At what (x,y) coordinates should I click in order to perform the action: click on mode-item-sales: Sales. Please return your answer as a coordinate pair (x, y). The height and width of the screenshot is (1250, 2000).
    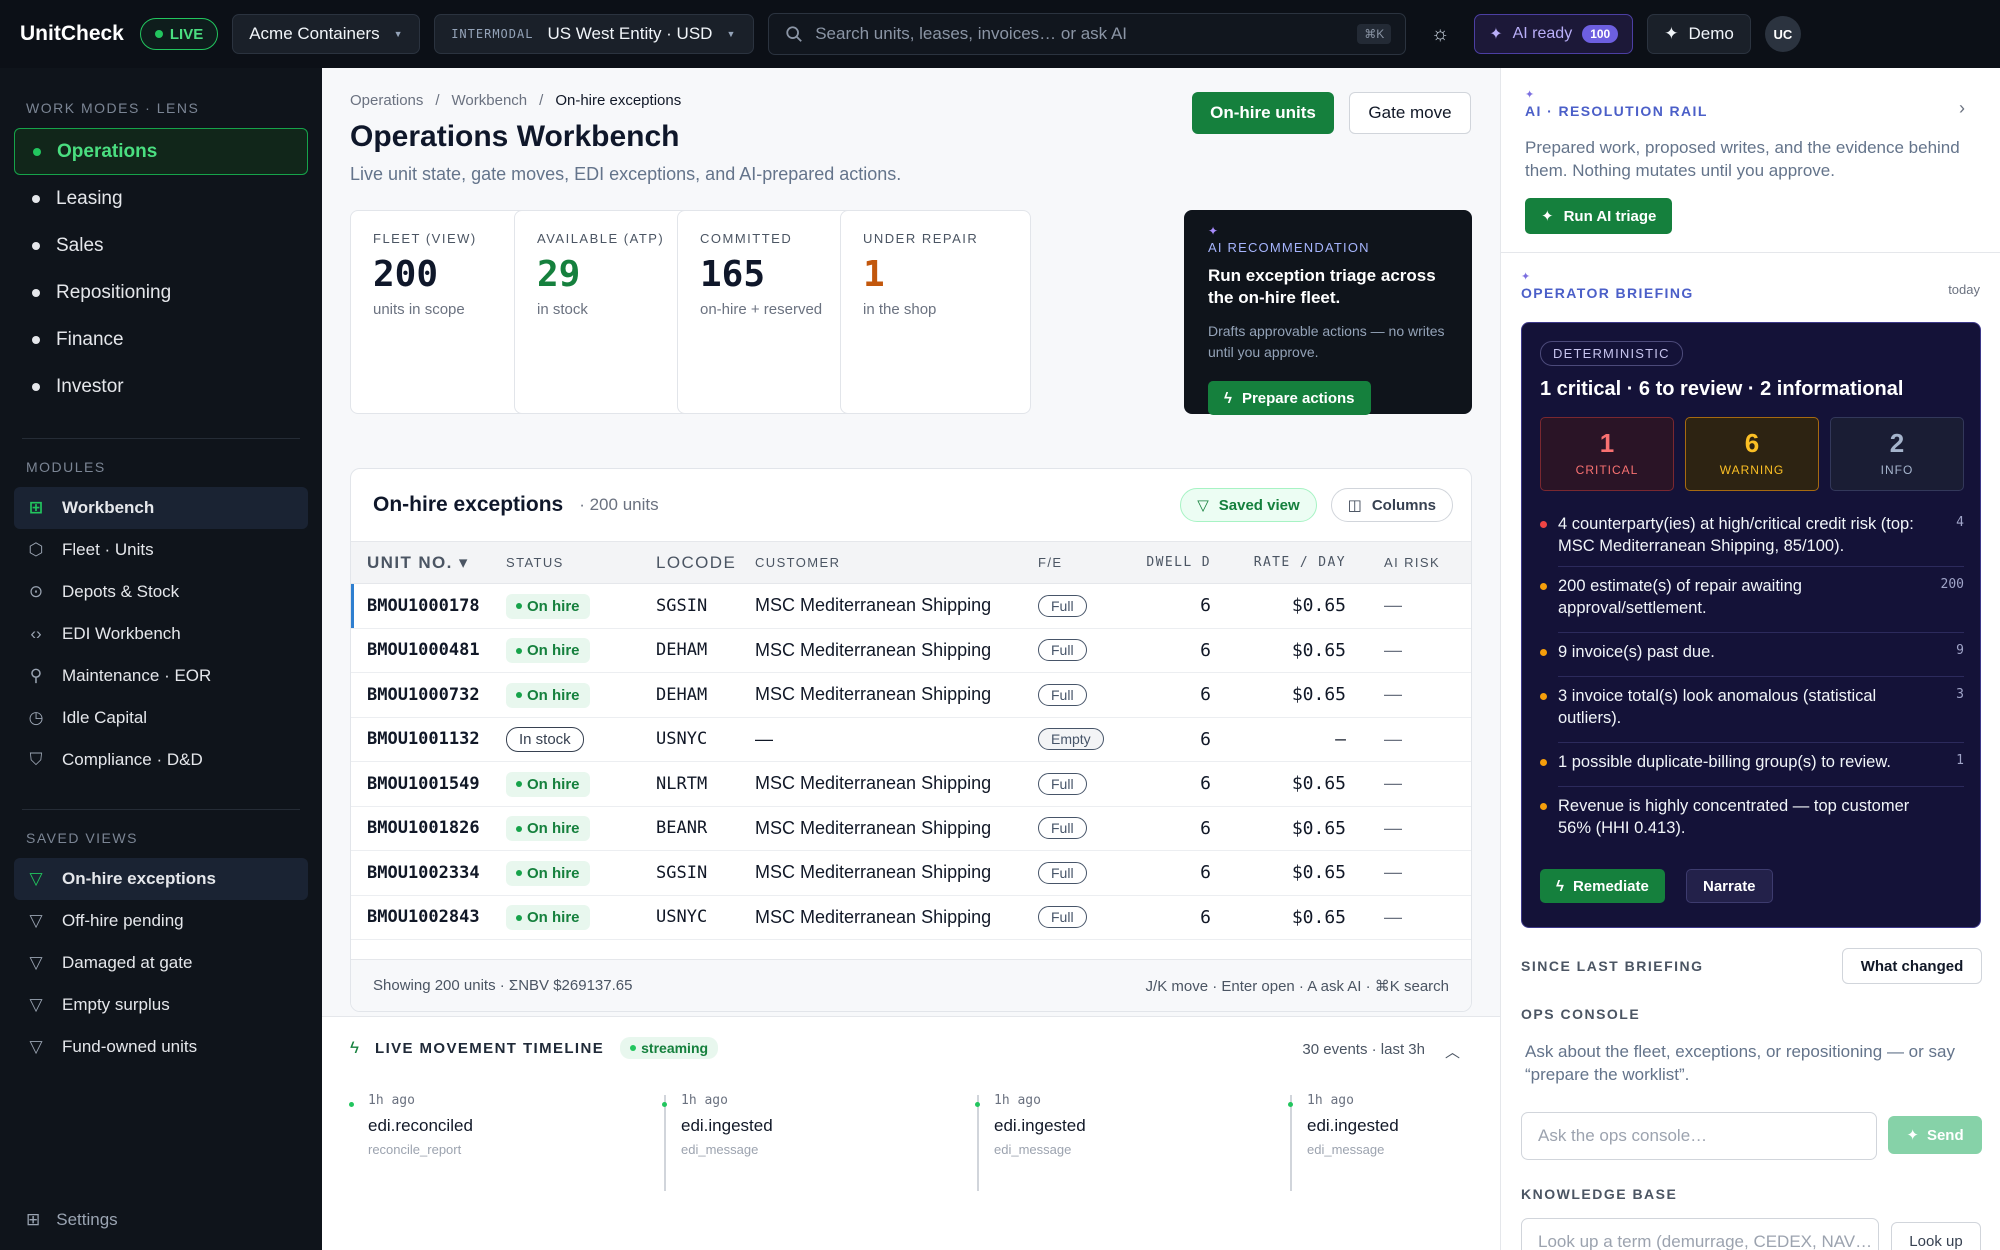
    Looking at the image, I should click on (161, 245).